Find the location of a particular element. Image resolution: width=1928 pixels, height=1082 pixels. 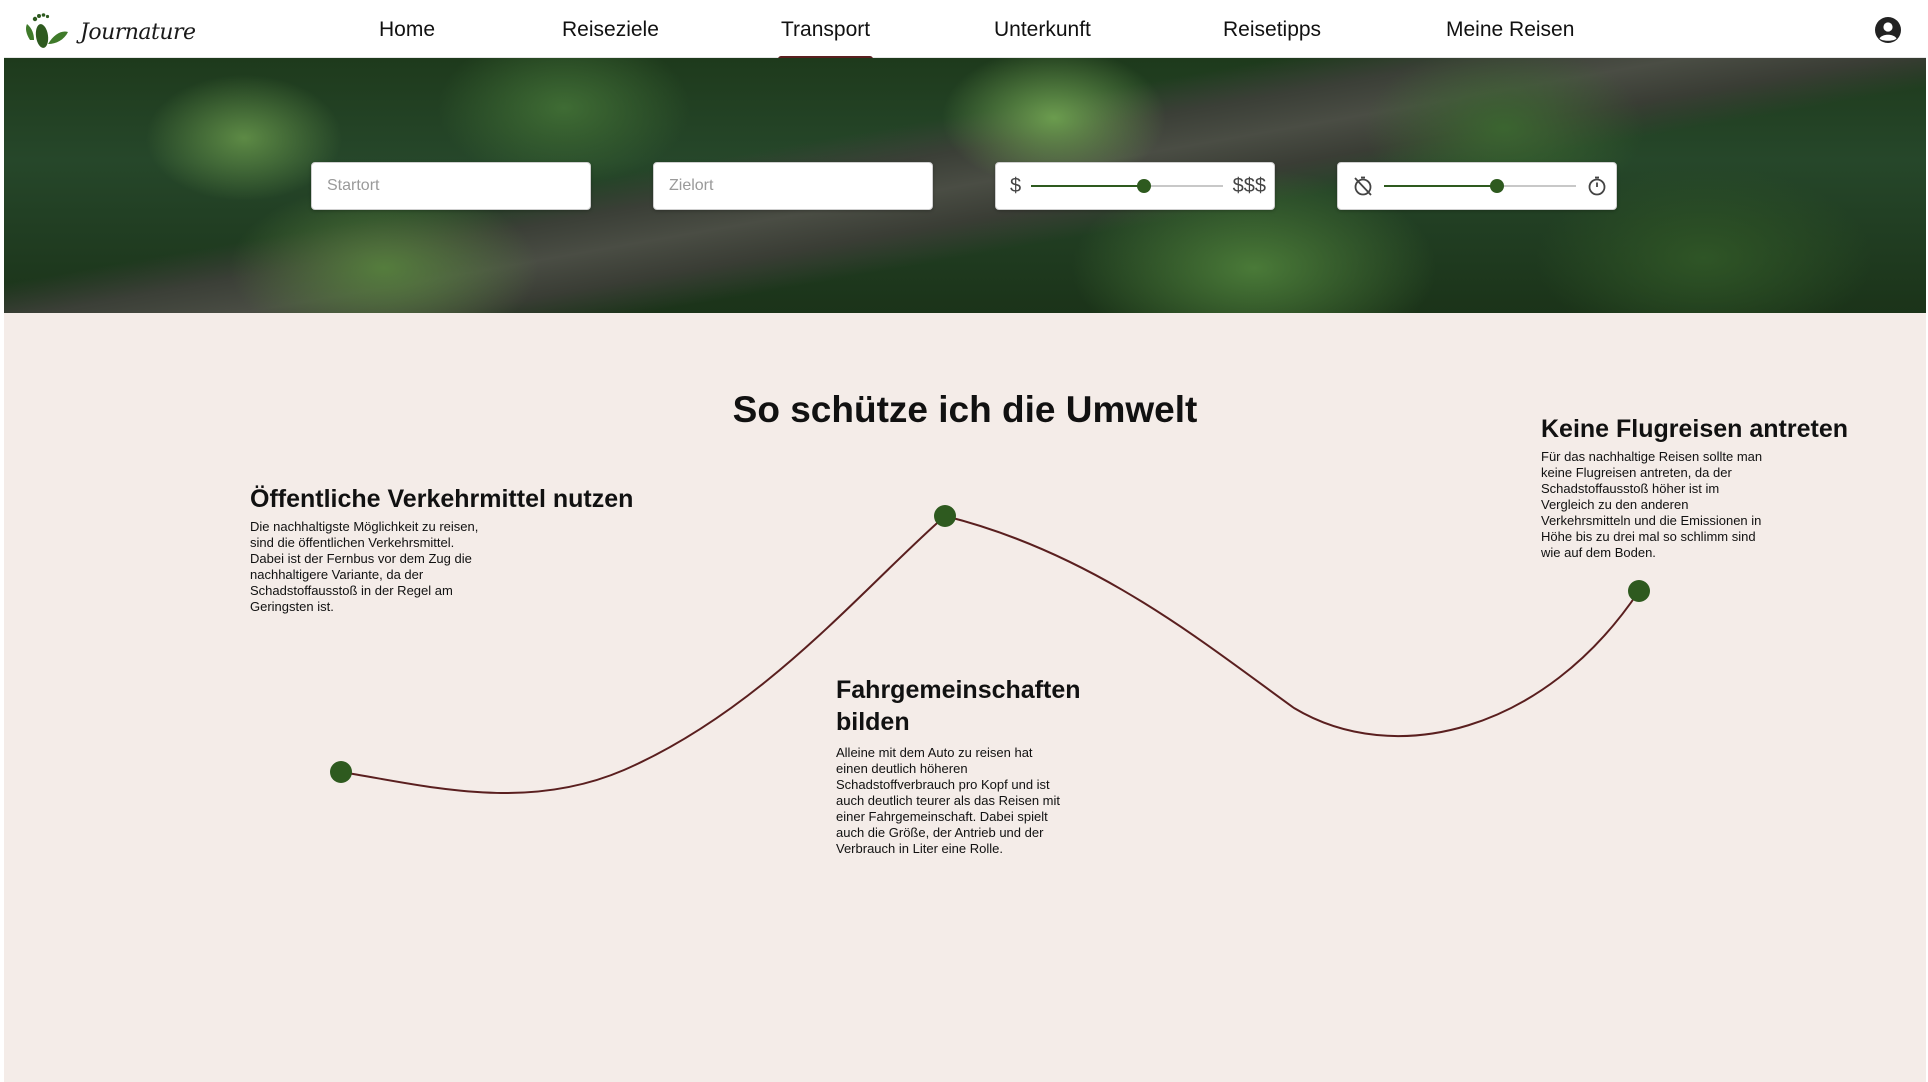

tip-text-line: Geringsten ist. is located at coordinates (292, 606).